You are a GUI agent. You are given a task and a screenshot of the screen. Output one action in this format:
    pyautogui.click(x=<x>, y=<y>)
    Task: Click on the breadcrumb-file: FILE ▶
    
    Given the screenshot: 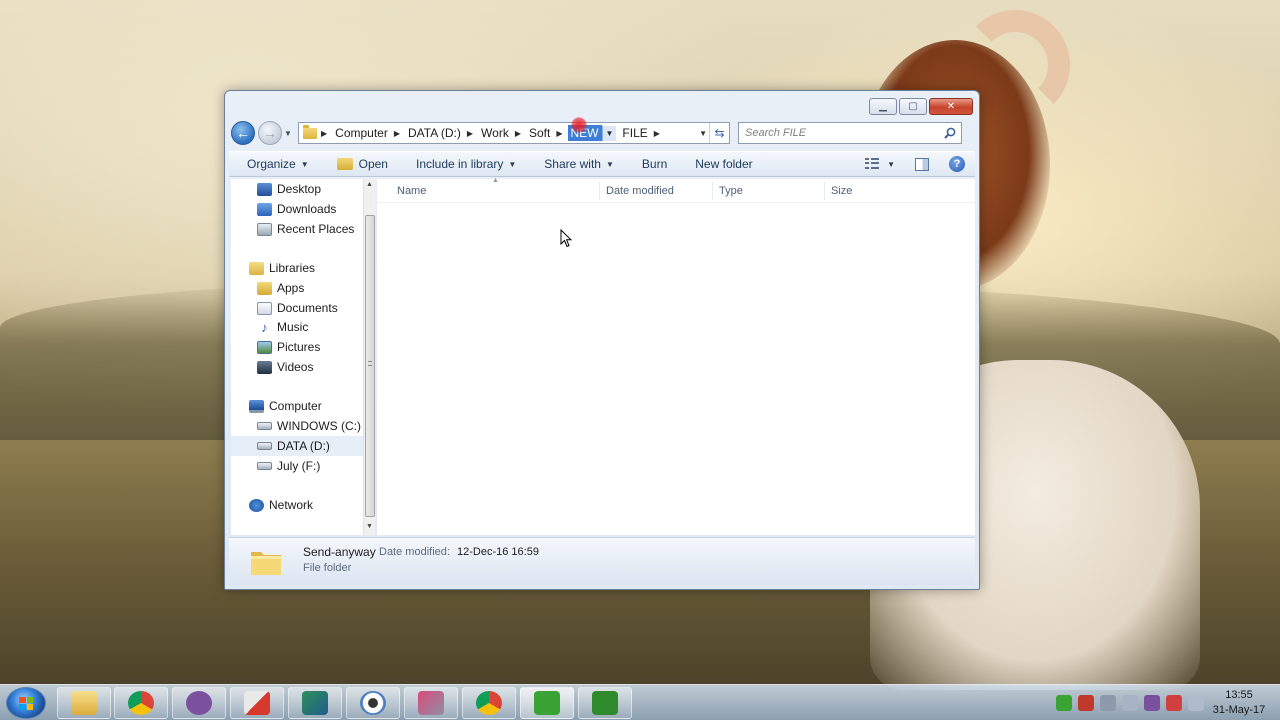 What is the action you would take?
    pyautogui.click(x=645, y=133)
    